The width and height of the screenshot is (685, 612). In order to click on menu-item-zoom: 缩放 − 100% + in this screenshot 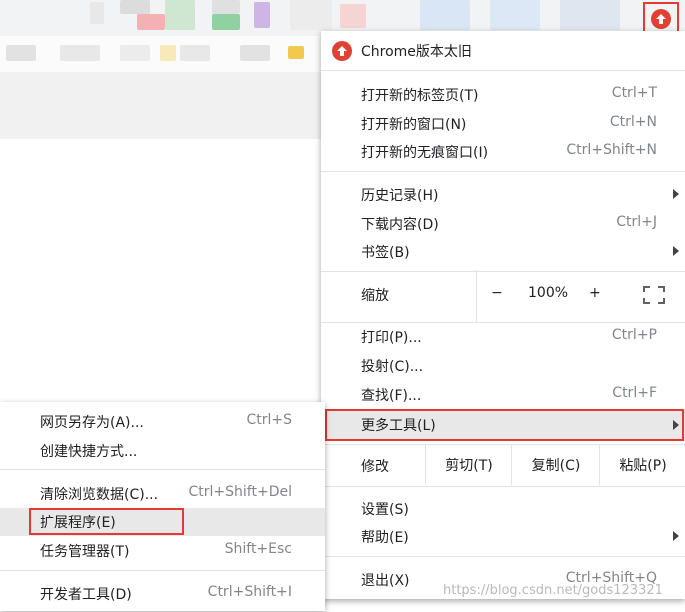, I will do `click(503, 296)`.